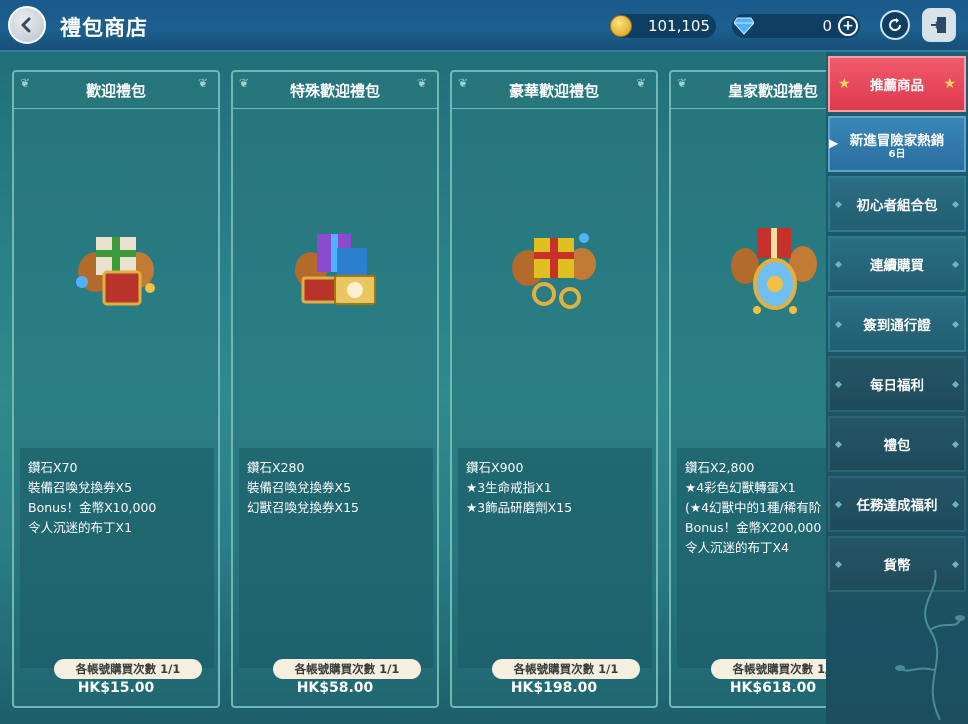  I want to click on gold-coin-icon, so click(621, 26).